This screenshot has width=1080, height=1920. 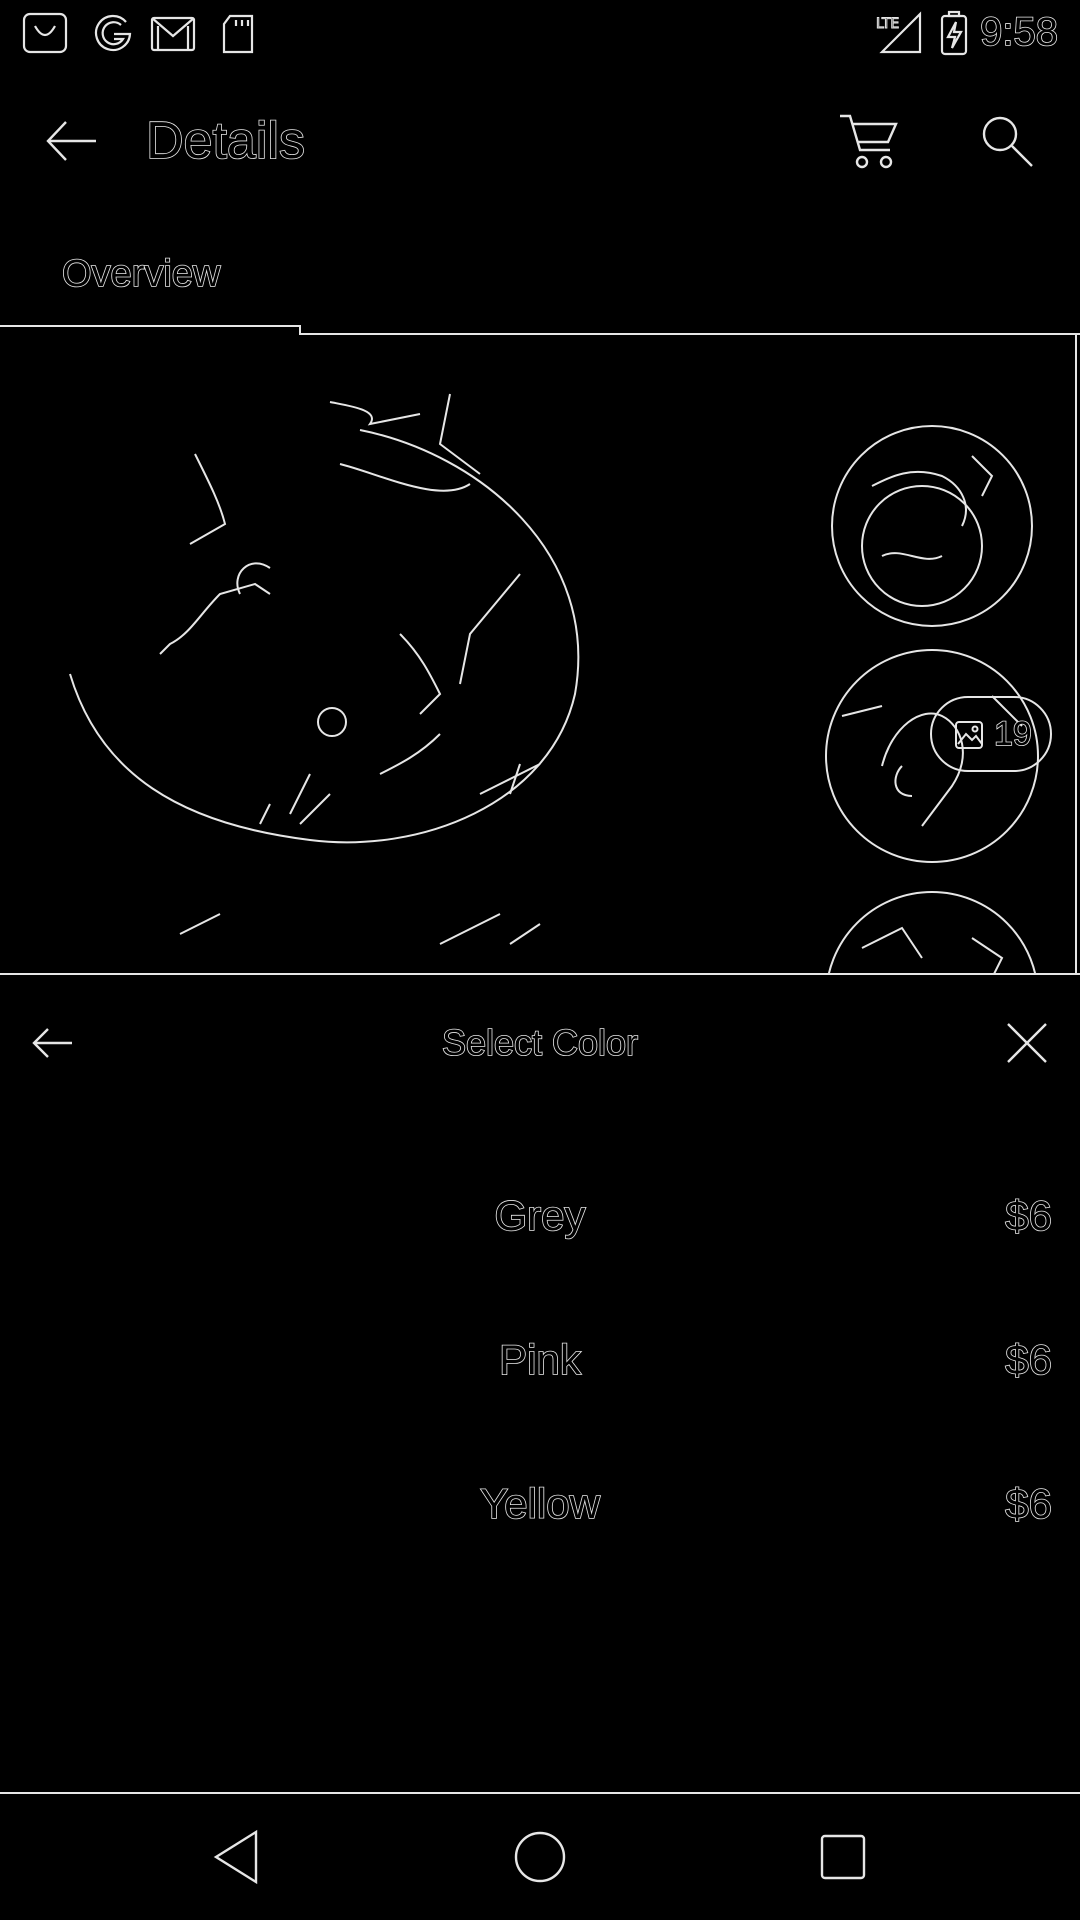 I want to click on search-icon, so click(x=1007, y=141).